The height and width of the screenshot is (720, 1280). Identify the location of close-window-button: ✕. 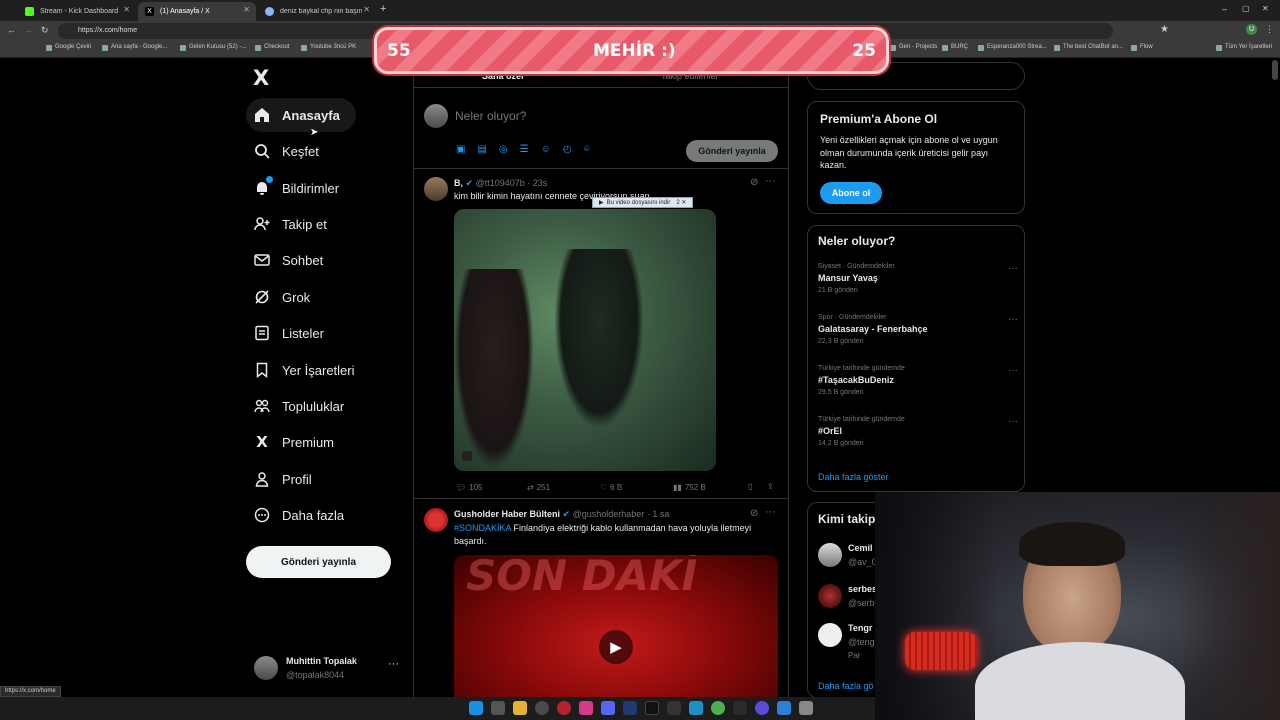
(1265, 8).